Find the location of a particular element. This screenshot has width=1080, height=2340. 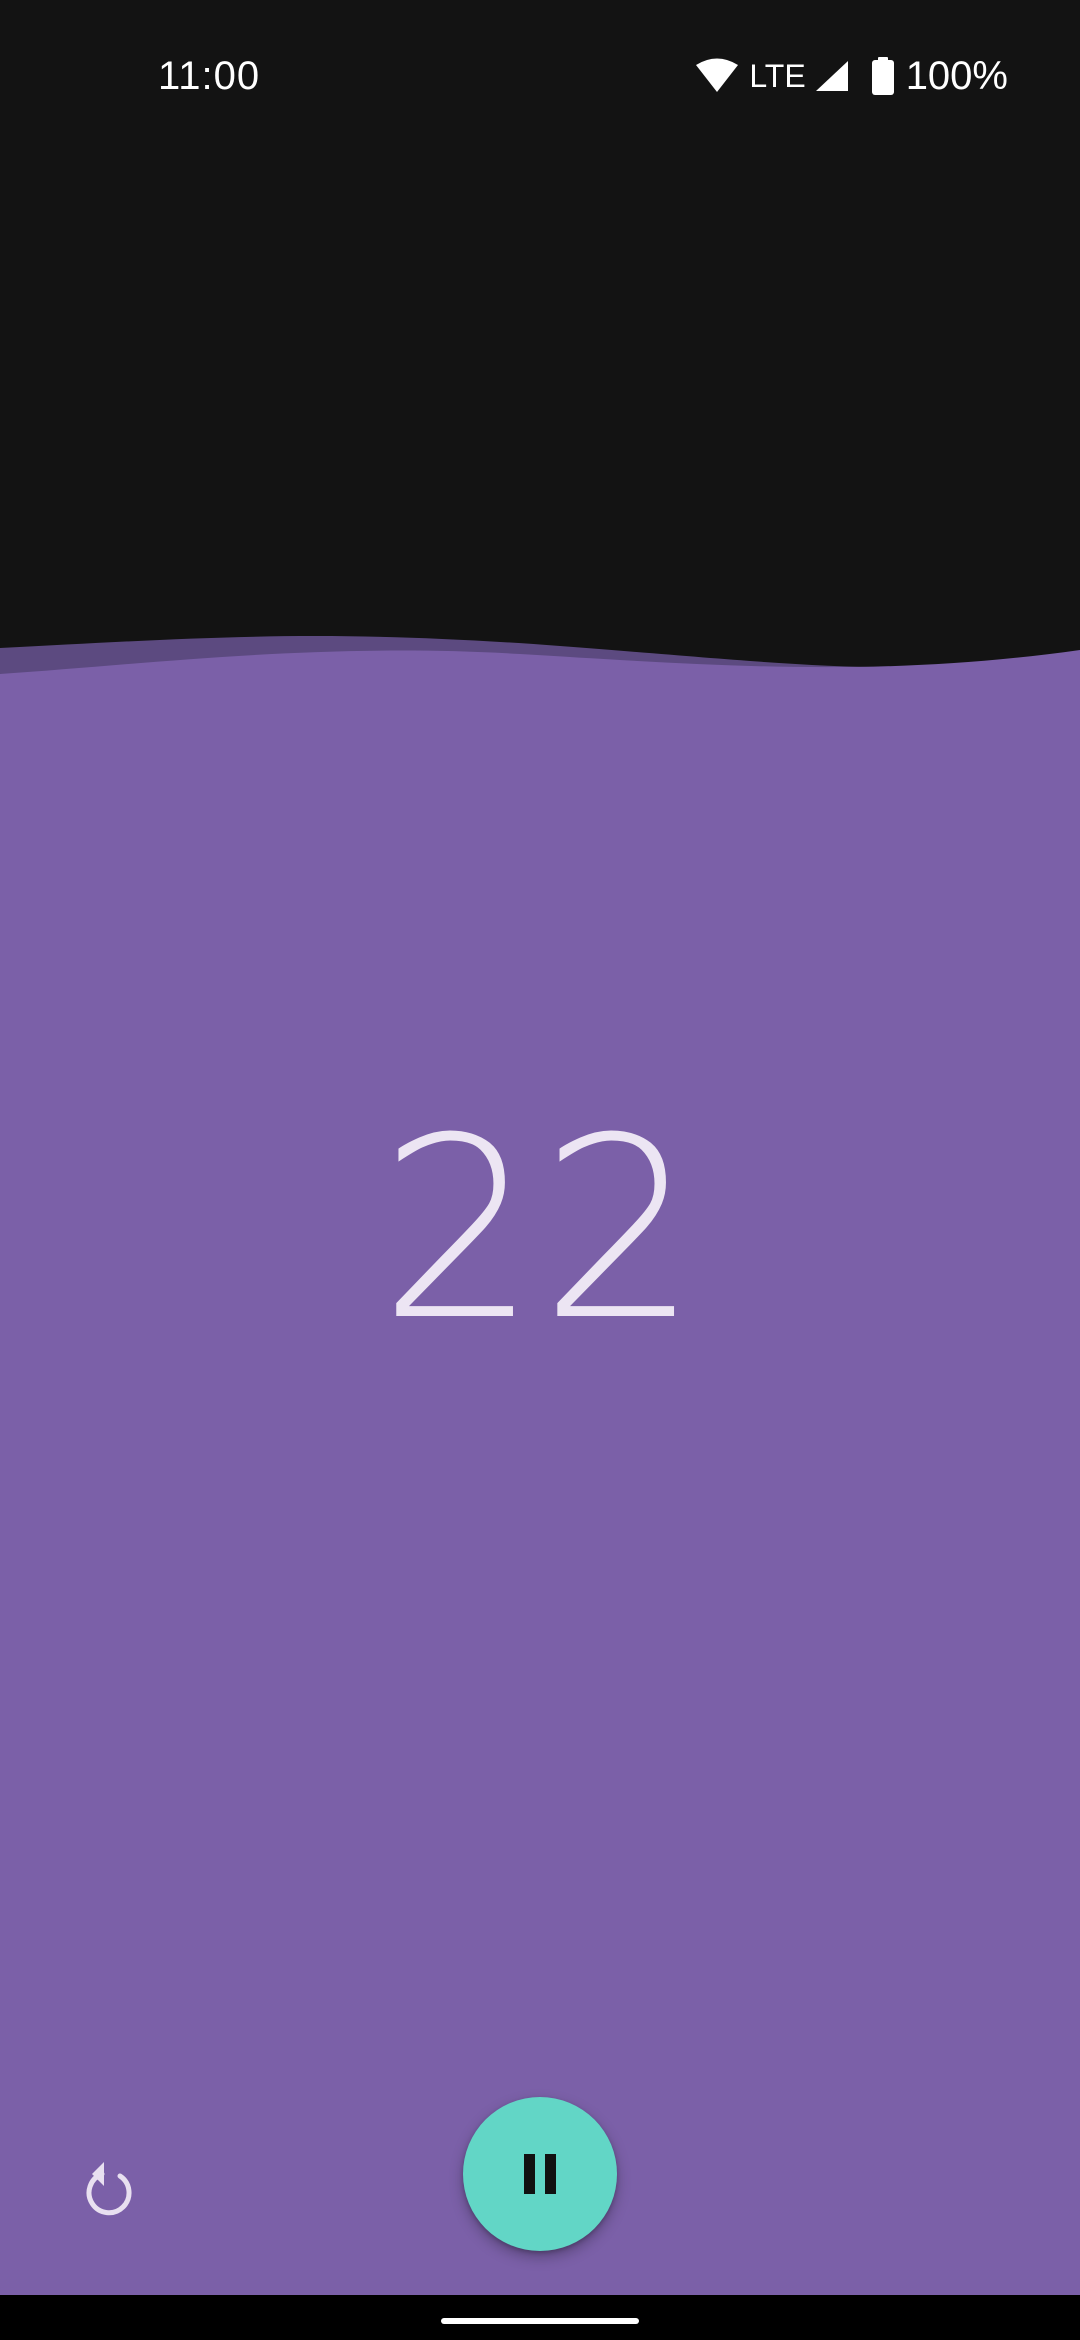

reset-icon is located at coordinates (109, 2189).